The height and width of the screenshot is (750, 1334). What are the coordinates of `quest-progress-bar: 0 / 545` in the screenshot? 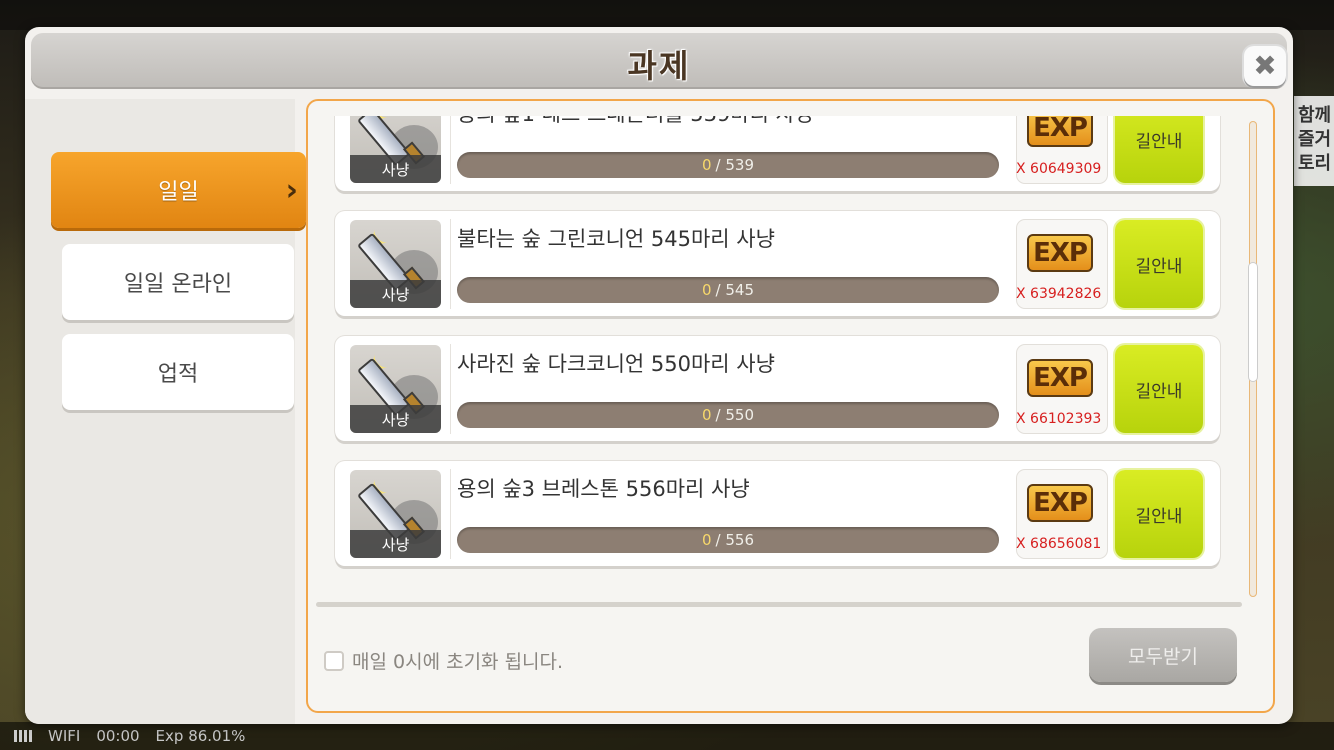 It's located at (728, 290).